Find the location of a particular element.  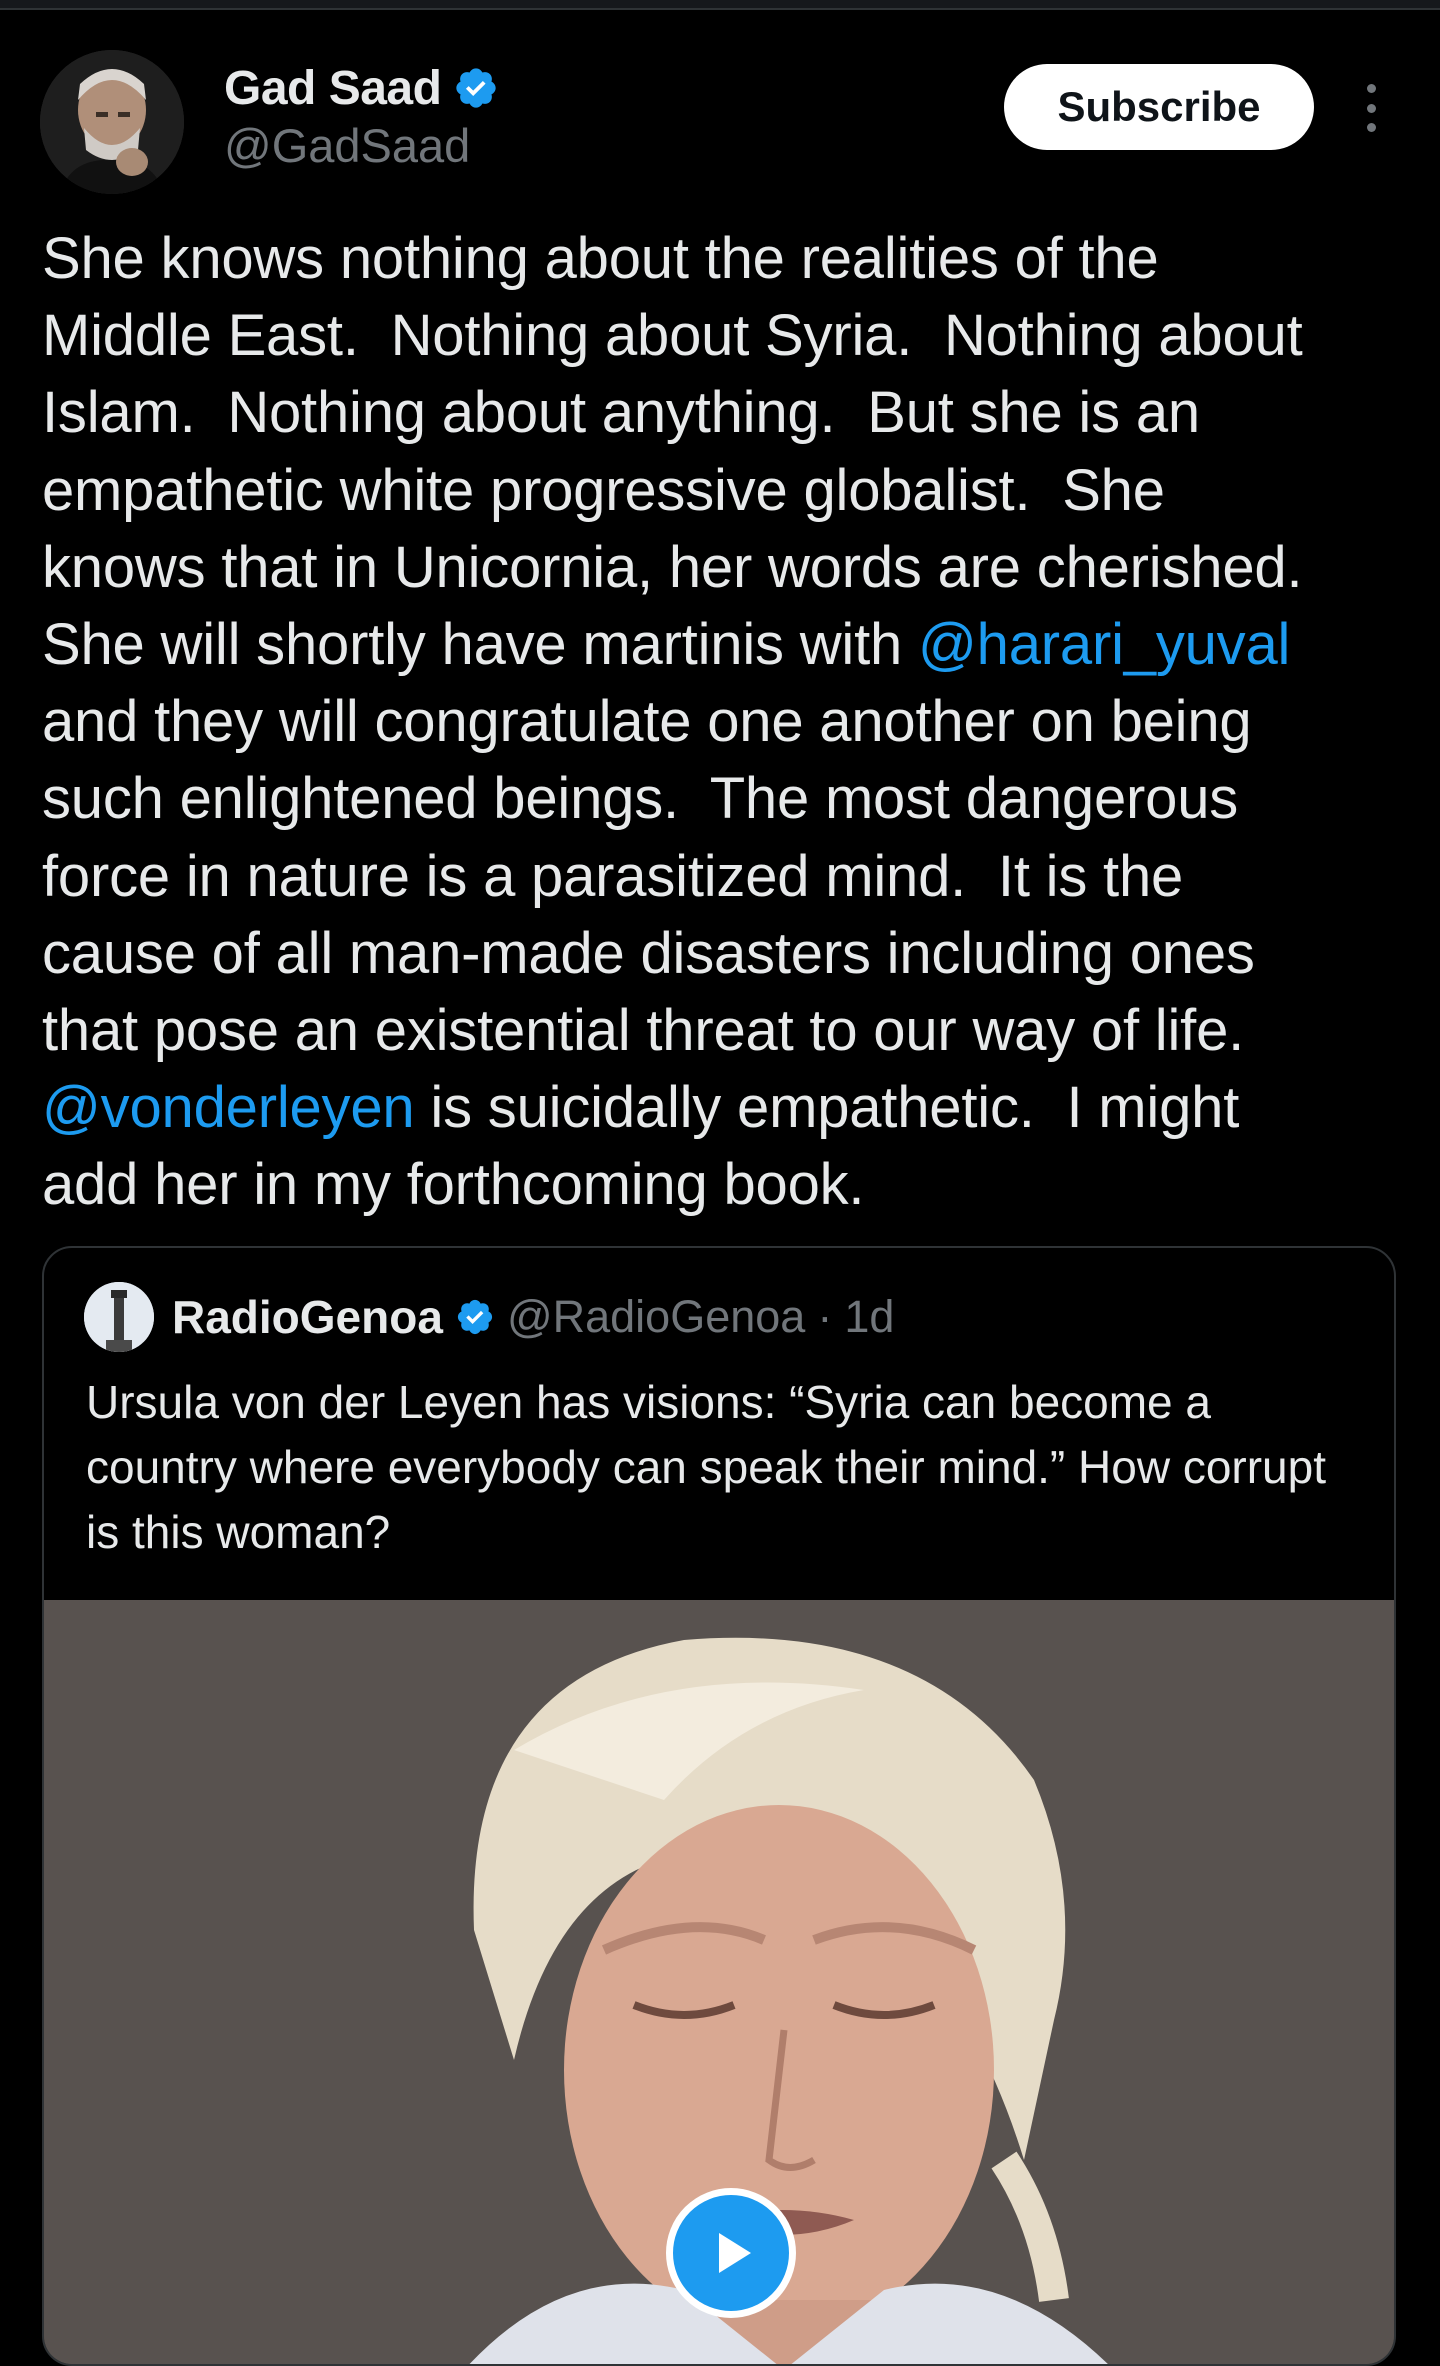

person-avatar-icon is located at coordinates (112, 122).